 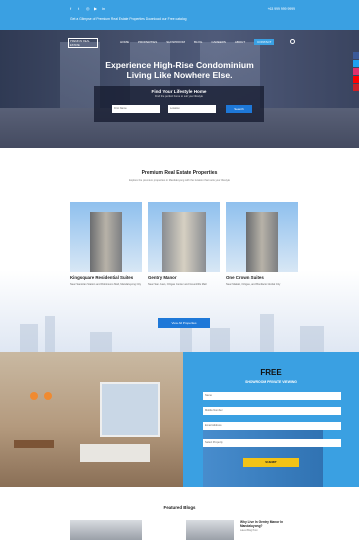 I want to click on nav-item-showroom: SHOWROOM, so click(x=175, y=42).